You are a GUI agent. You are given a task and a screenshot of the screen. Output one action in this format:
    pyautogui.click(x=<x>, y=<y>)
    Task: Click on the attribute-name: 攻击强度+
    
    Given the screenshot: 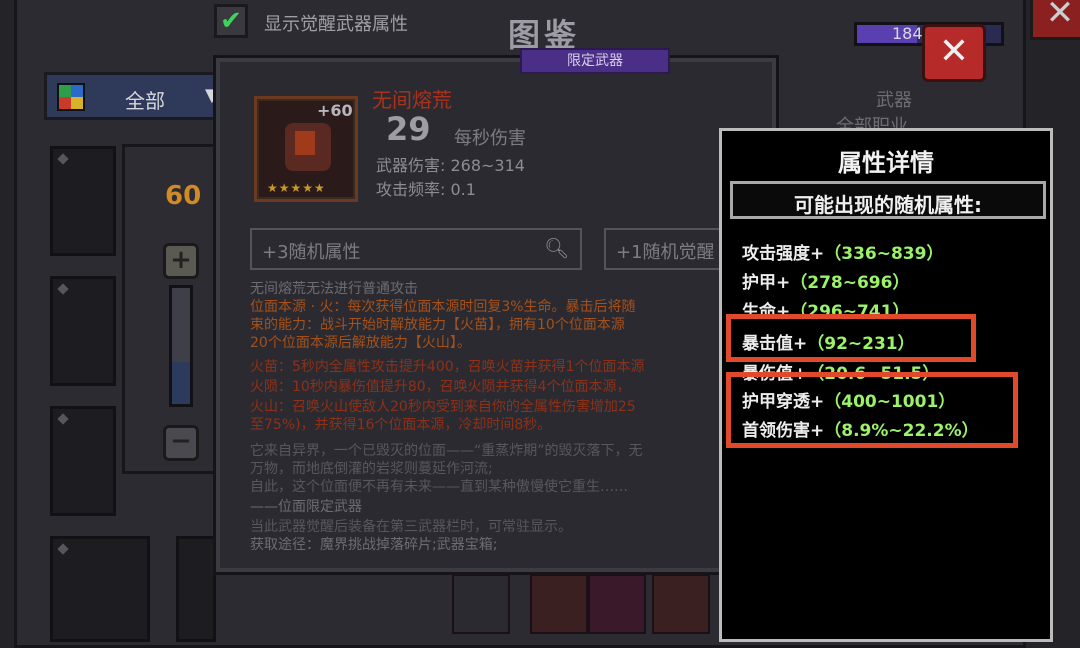 What is the action you would take?
    pyautogui.click(x=783, y=254)
    